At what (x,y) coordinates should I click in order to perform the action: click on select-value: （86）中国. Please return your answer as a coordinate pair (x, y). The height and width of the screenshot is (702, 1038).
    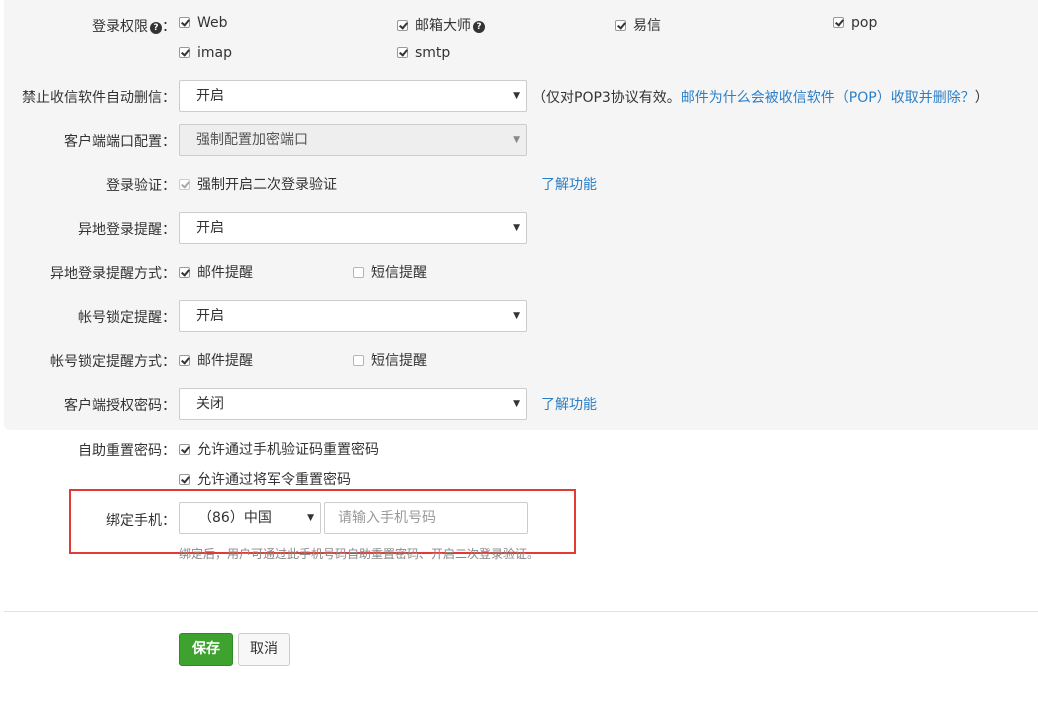
    Looking at the image, I should click on (235, 518).